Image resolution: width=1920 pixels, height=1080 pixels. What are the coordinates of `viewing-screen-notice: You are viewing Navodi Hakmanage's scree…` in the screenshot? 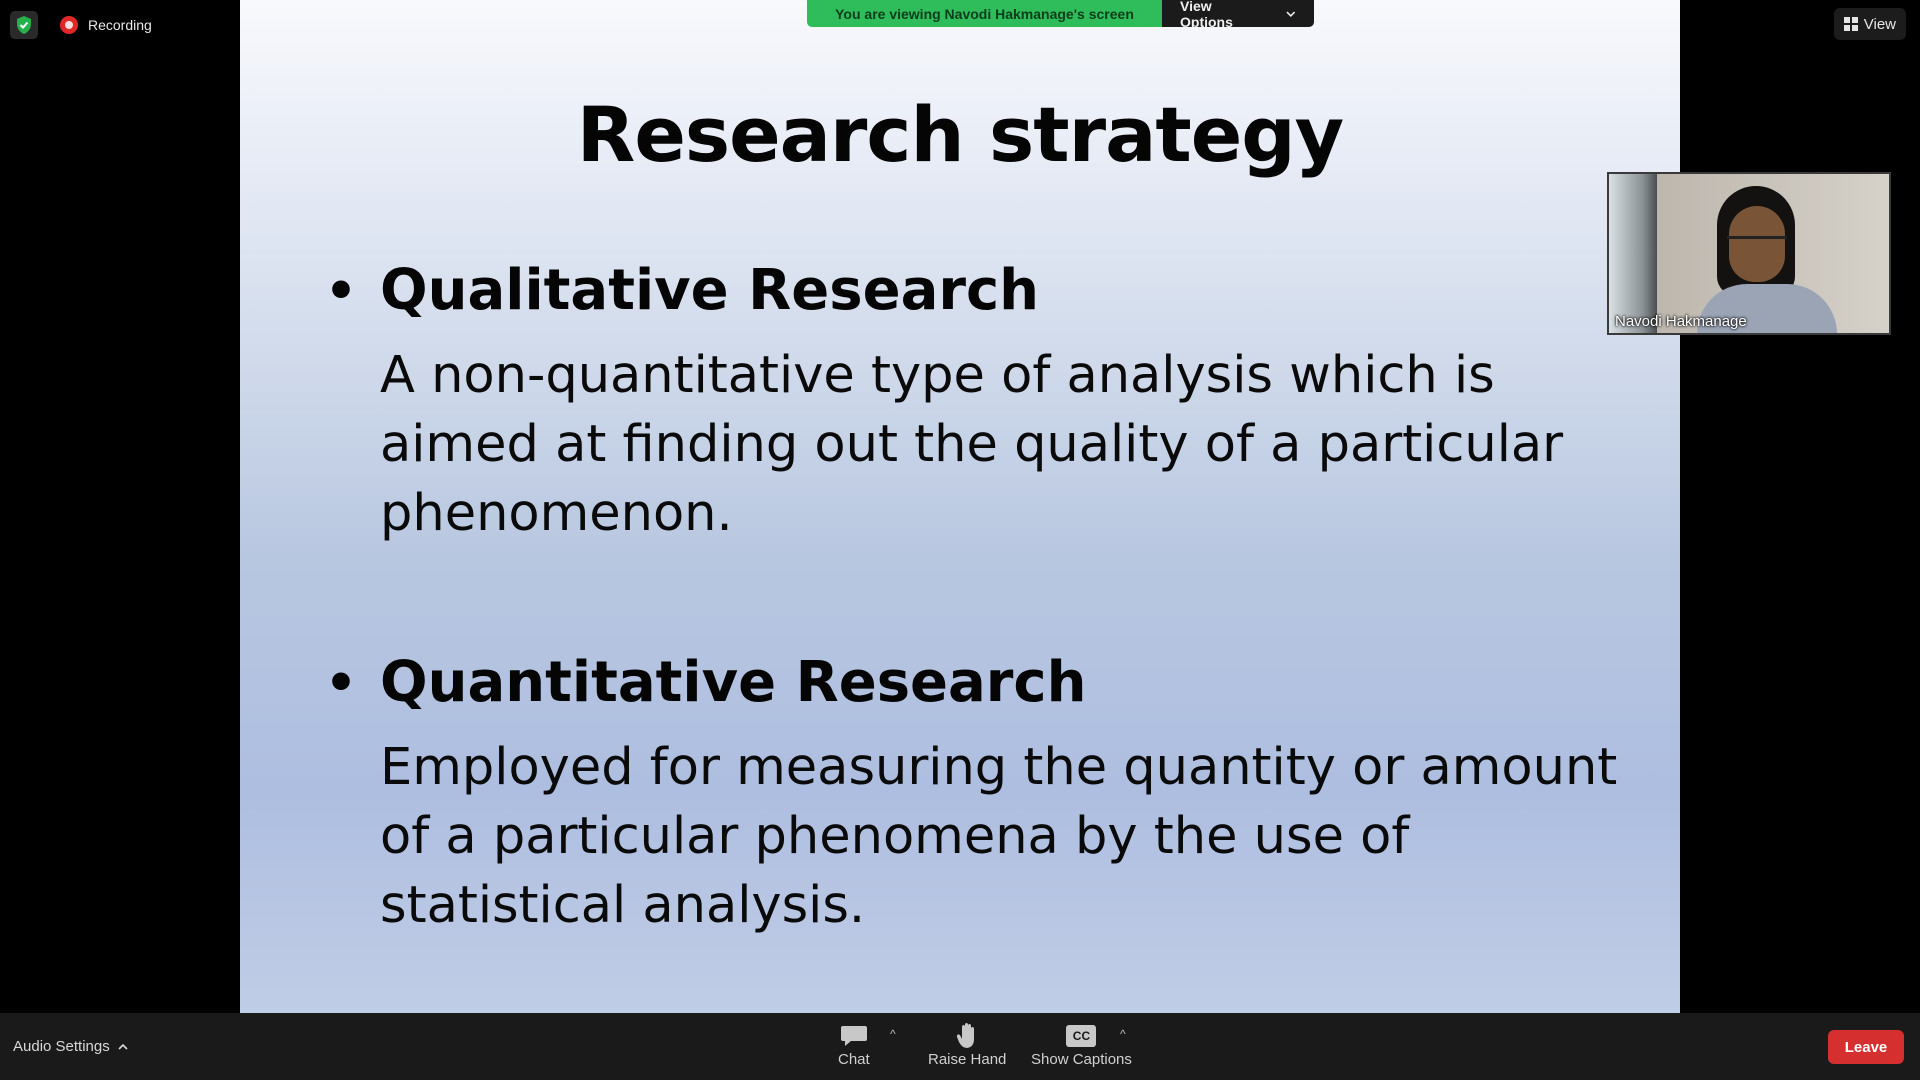 It's located at (984, 13).